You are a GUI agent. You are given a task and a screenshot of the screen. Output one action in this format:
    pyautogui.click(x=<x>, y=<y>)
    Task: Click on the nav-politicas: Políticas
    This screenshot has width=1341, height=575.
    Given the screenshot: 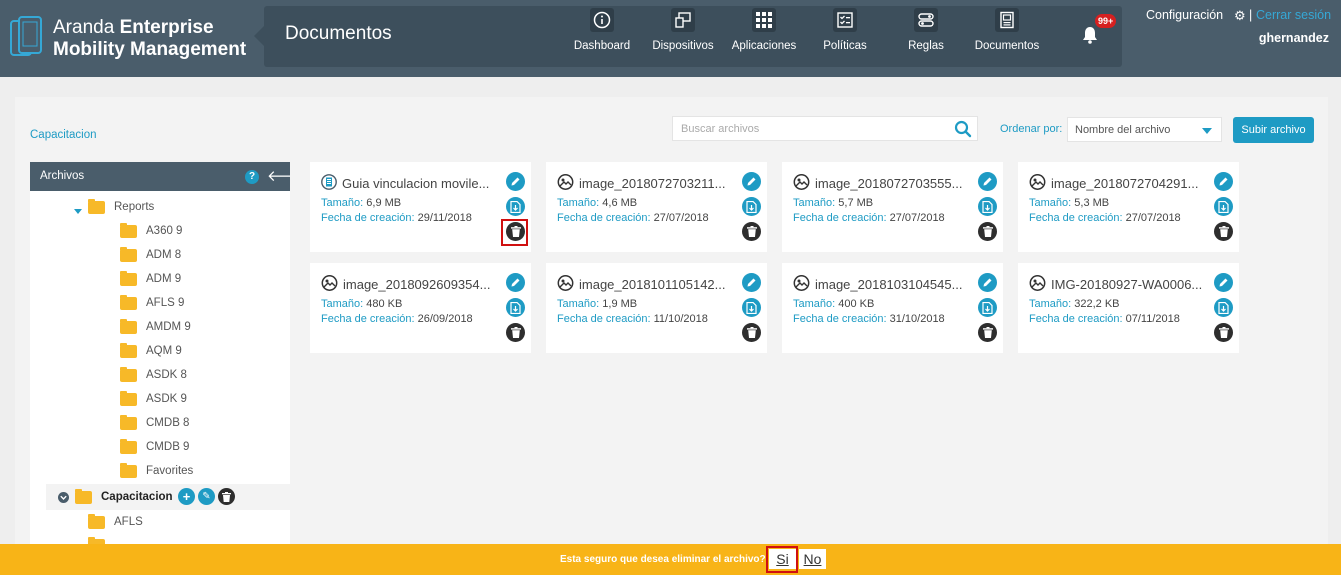 What is the action you would take?
    pyautogui.click(x=845, y=30)
    